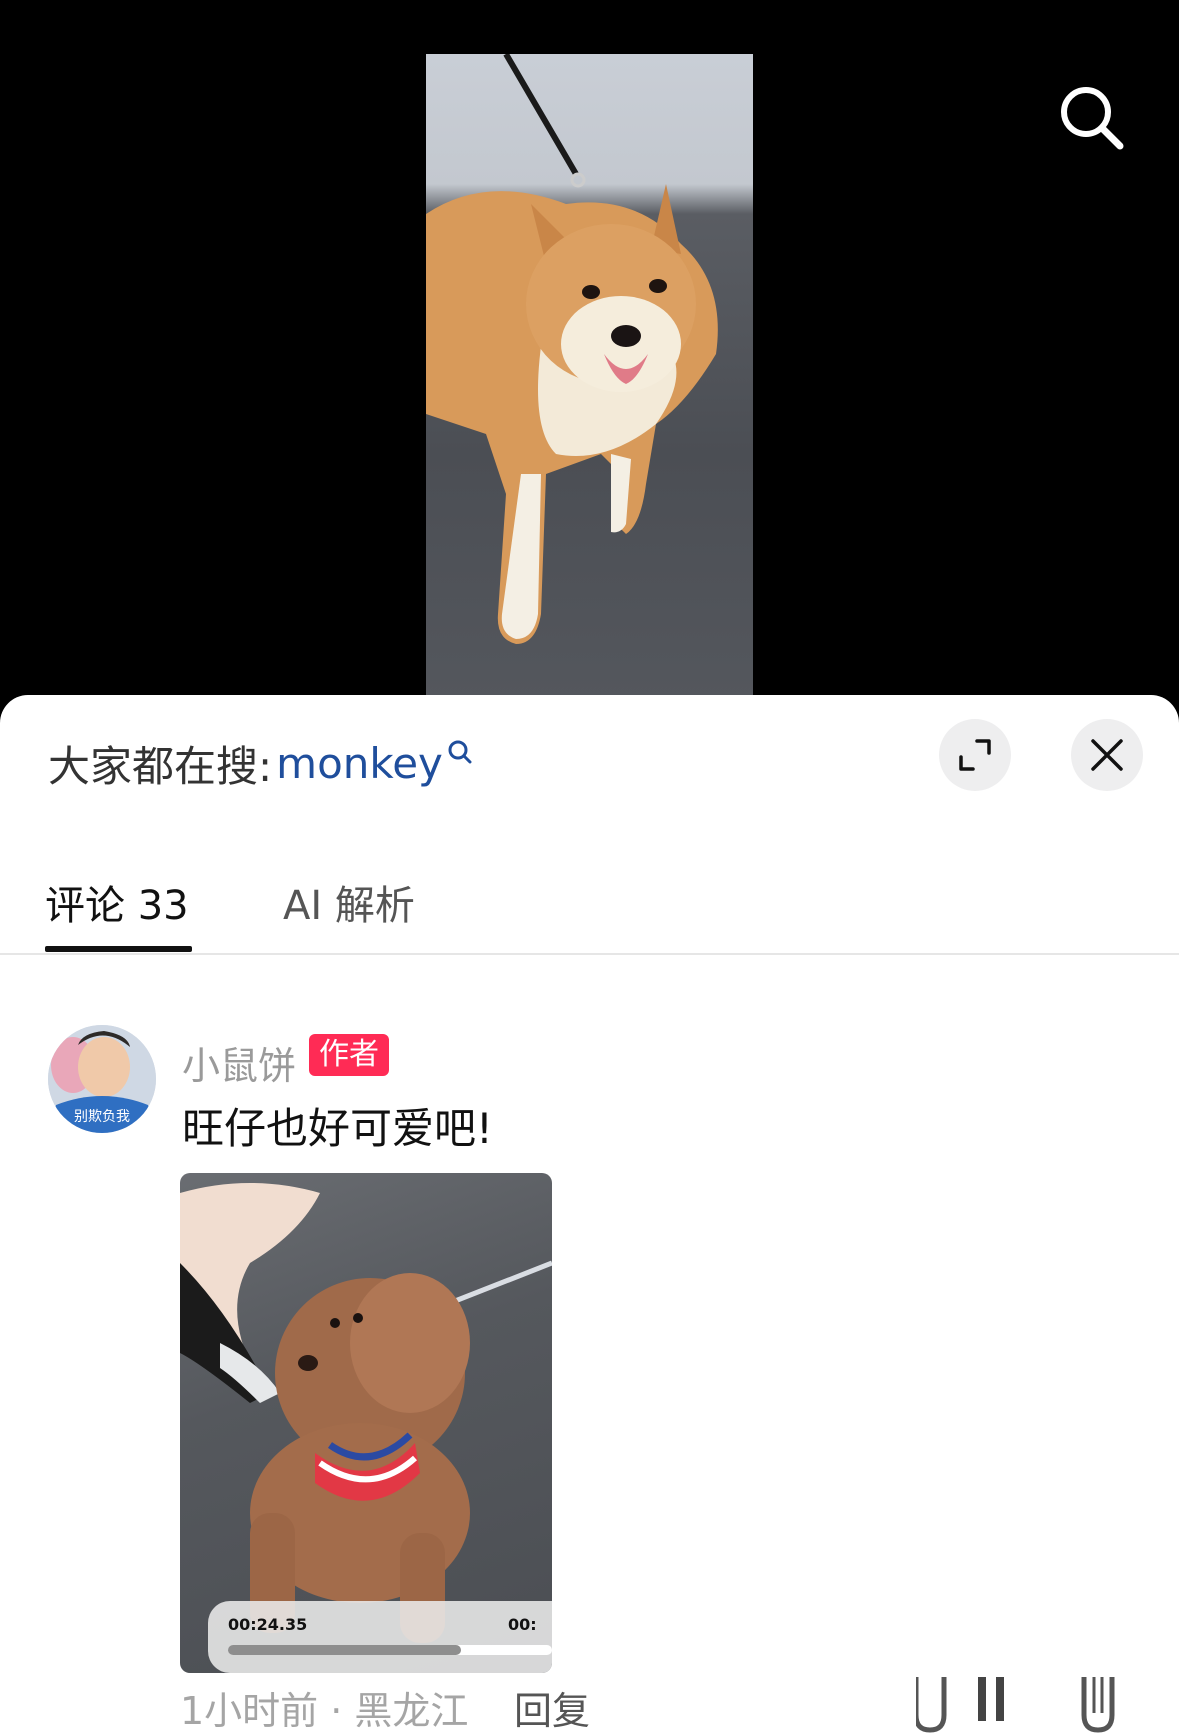 The height and width of the screenshot is (1734, 1179). I want to click on avatar: 别欺负我, so click(102, 1079).